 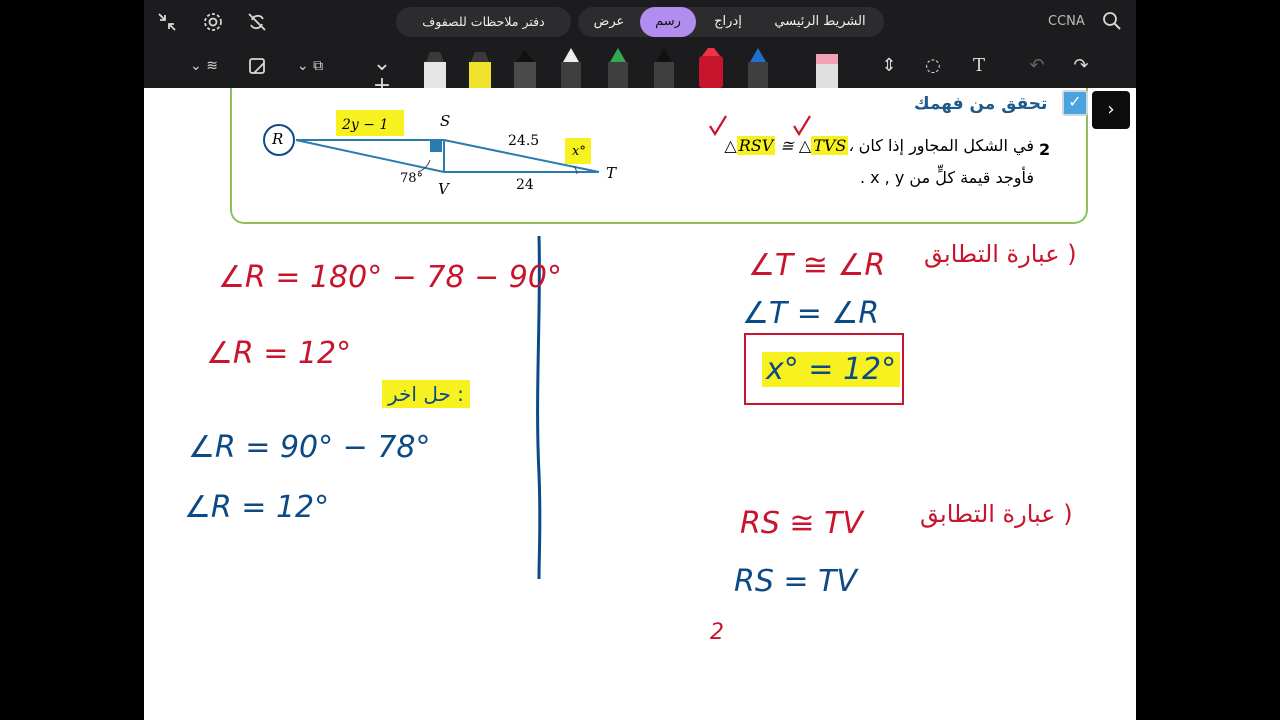 What do you see at coordinates (831, 369) in the screenshot?
I see `answer-x: x° = 12°` at bounding box center [831, 369].